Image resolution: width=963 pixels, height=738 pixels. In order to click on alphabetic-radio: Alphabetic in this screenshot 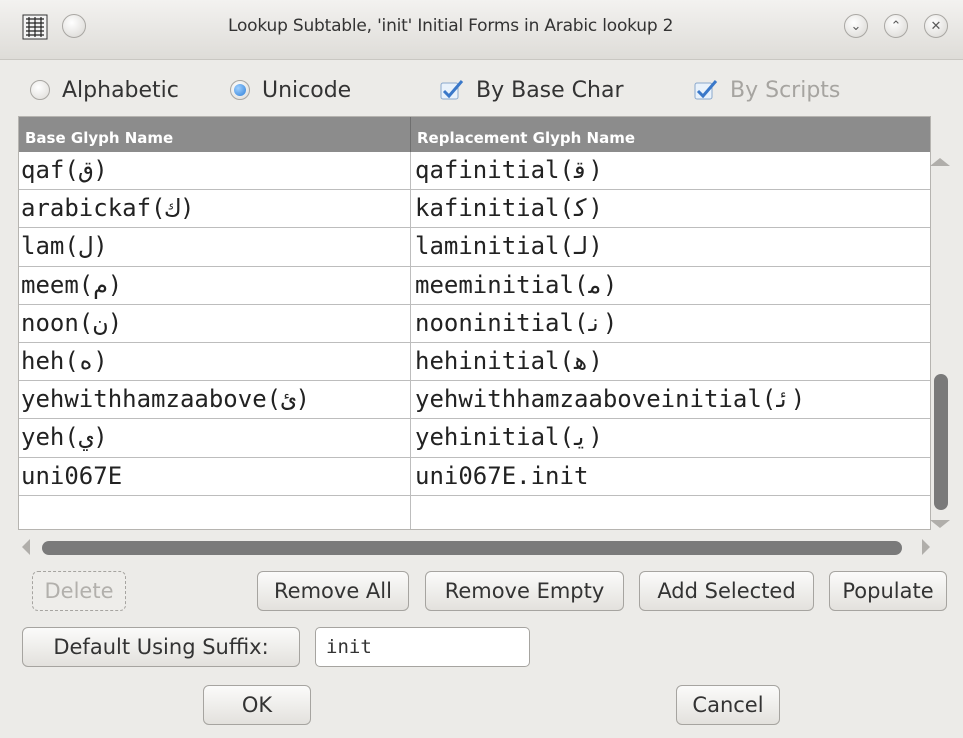, I will do `click(104, 90)`.